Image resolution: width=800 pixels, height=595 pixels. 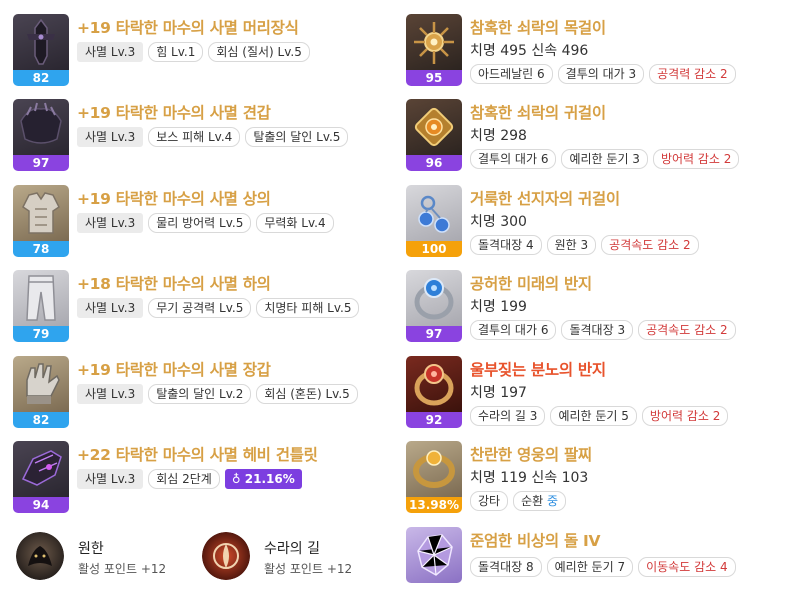 What do you see at coordinates (434, 50) in the screenshot?
I see `item-icon-necklace: 95` at bounding box center [434, 50].